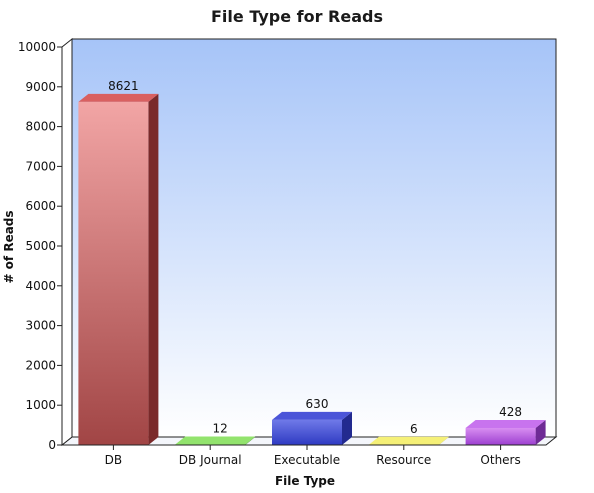  I want to click on x-tick-label: Resource, so click(403, 460).